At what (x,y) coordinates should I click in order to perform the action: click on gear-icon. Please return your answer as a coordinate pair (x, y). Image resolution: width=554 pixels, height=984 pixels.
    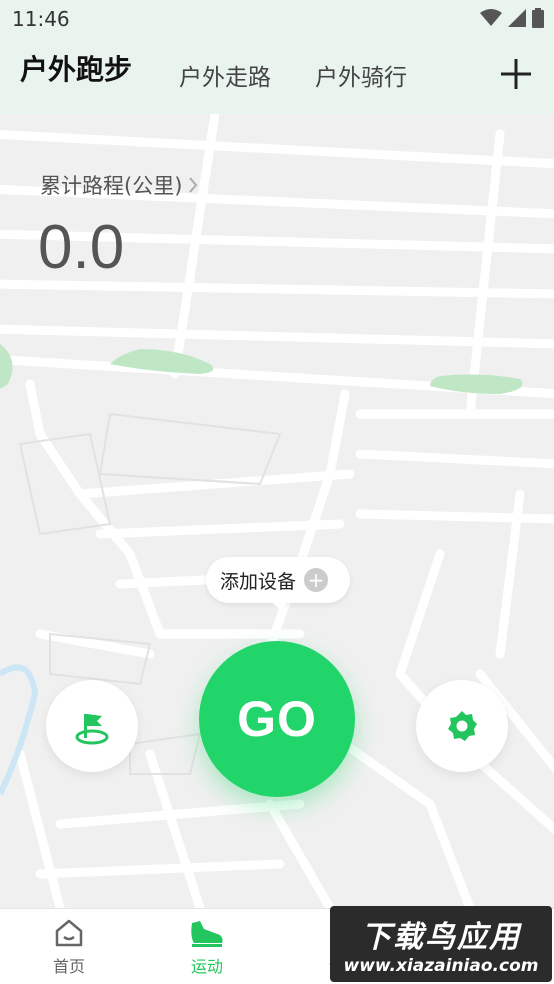
    Looking at the image, I should click on (462, 726).